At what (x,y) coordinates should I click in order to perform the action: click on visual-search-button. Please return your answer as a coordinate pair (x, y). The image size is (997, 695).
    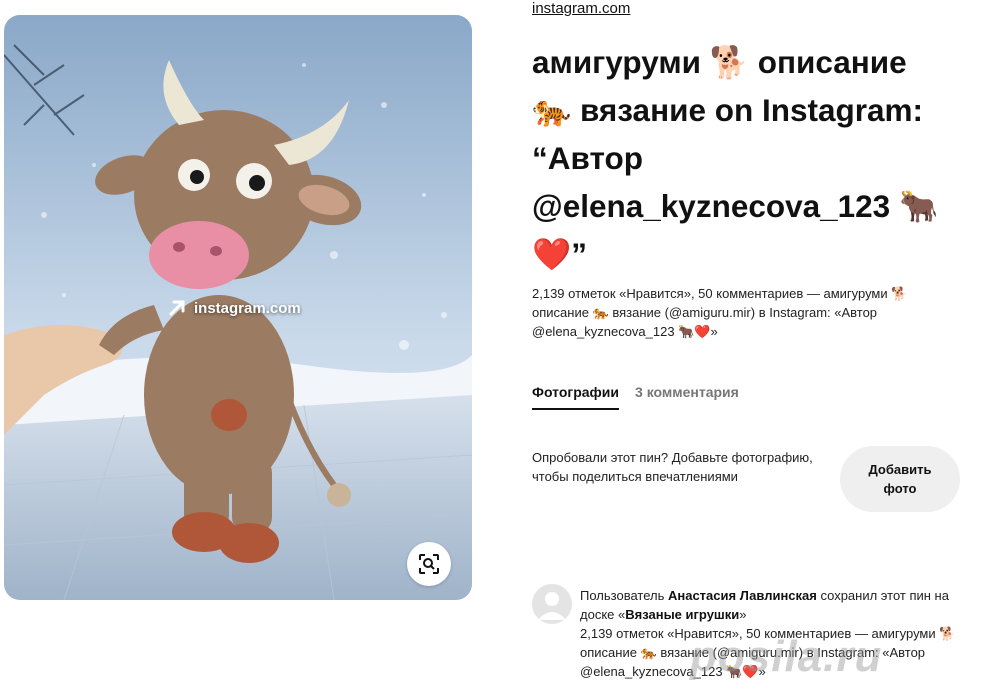
    Looking at the image, I should click on (429, 564).